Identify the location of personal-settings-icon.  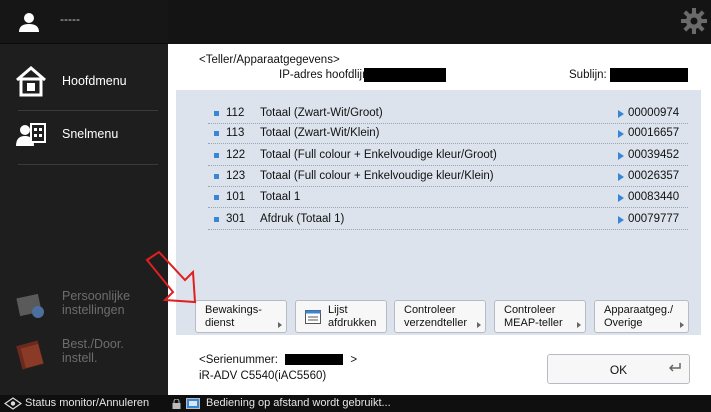
(31, 305).